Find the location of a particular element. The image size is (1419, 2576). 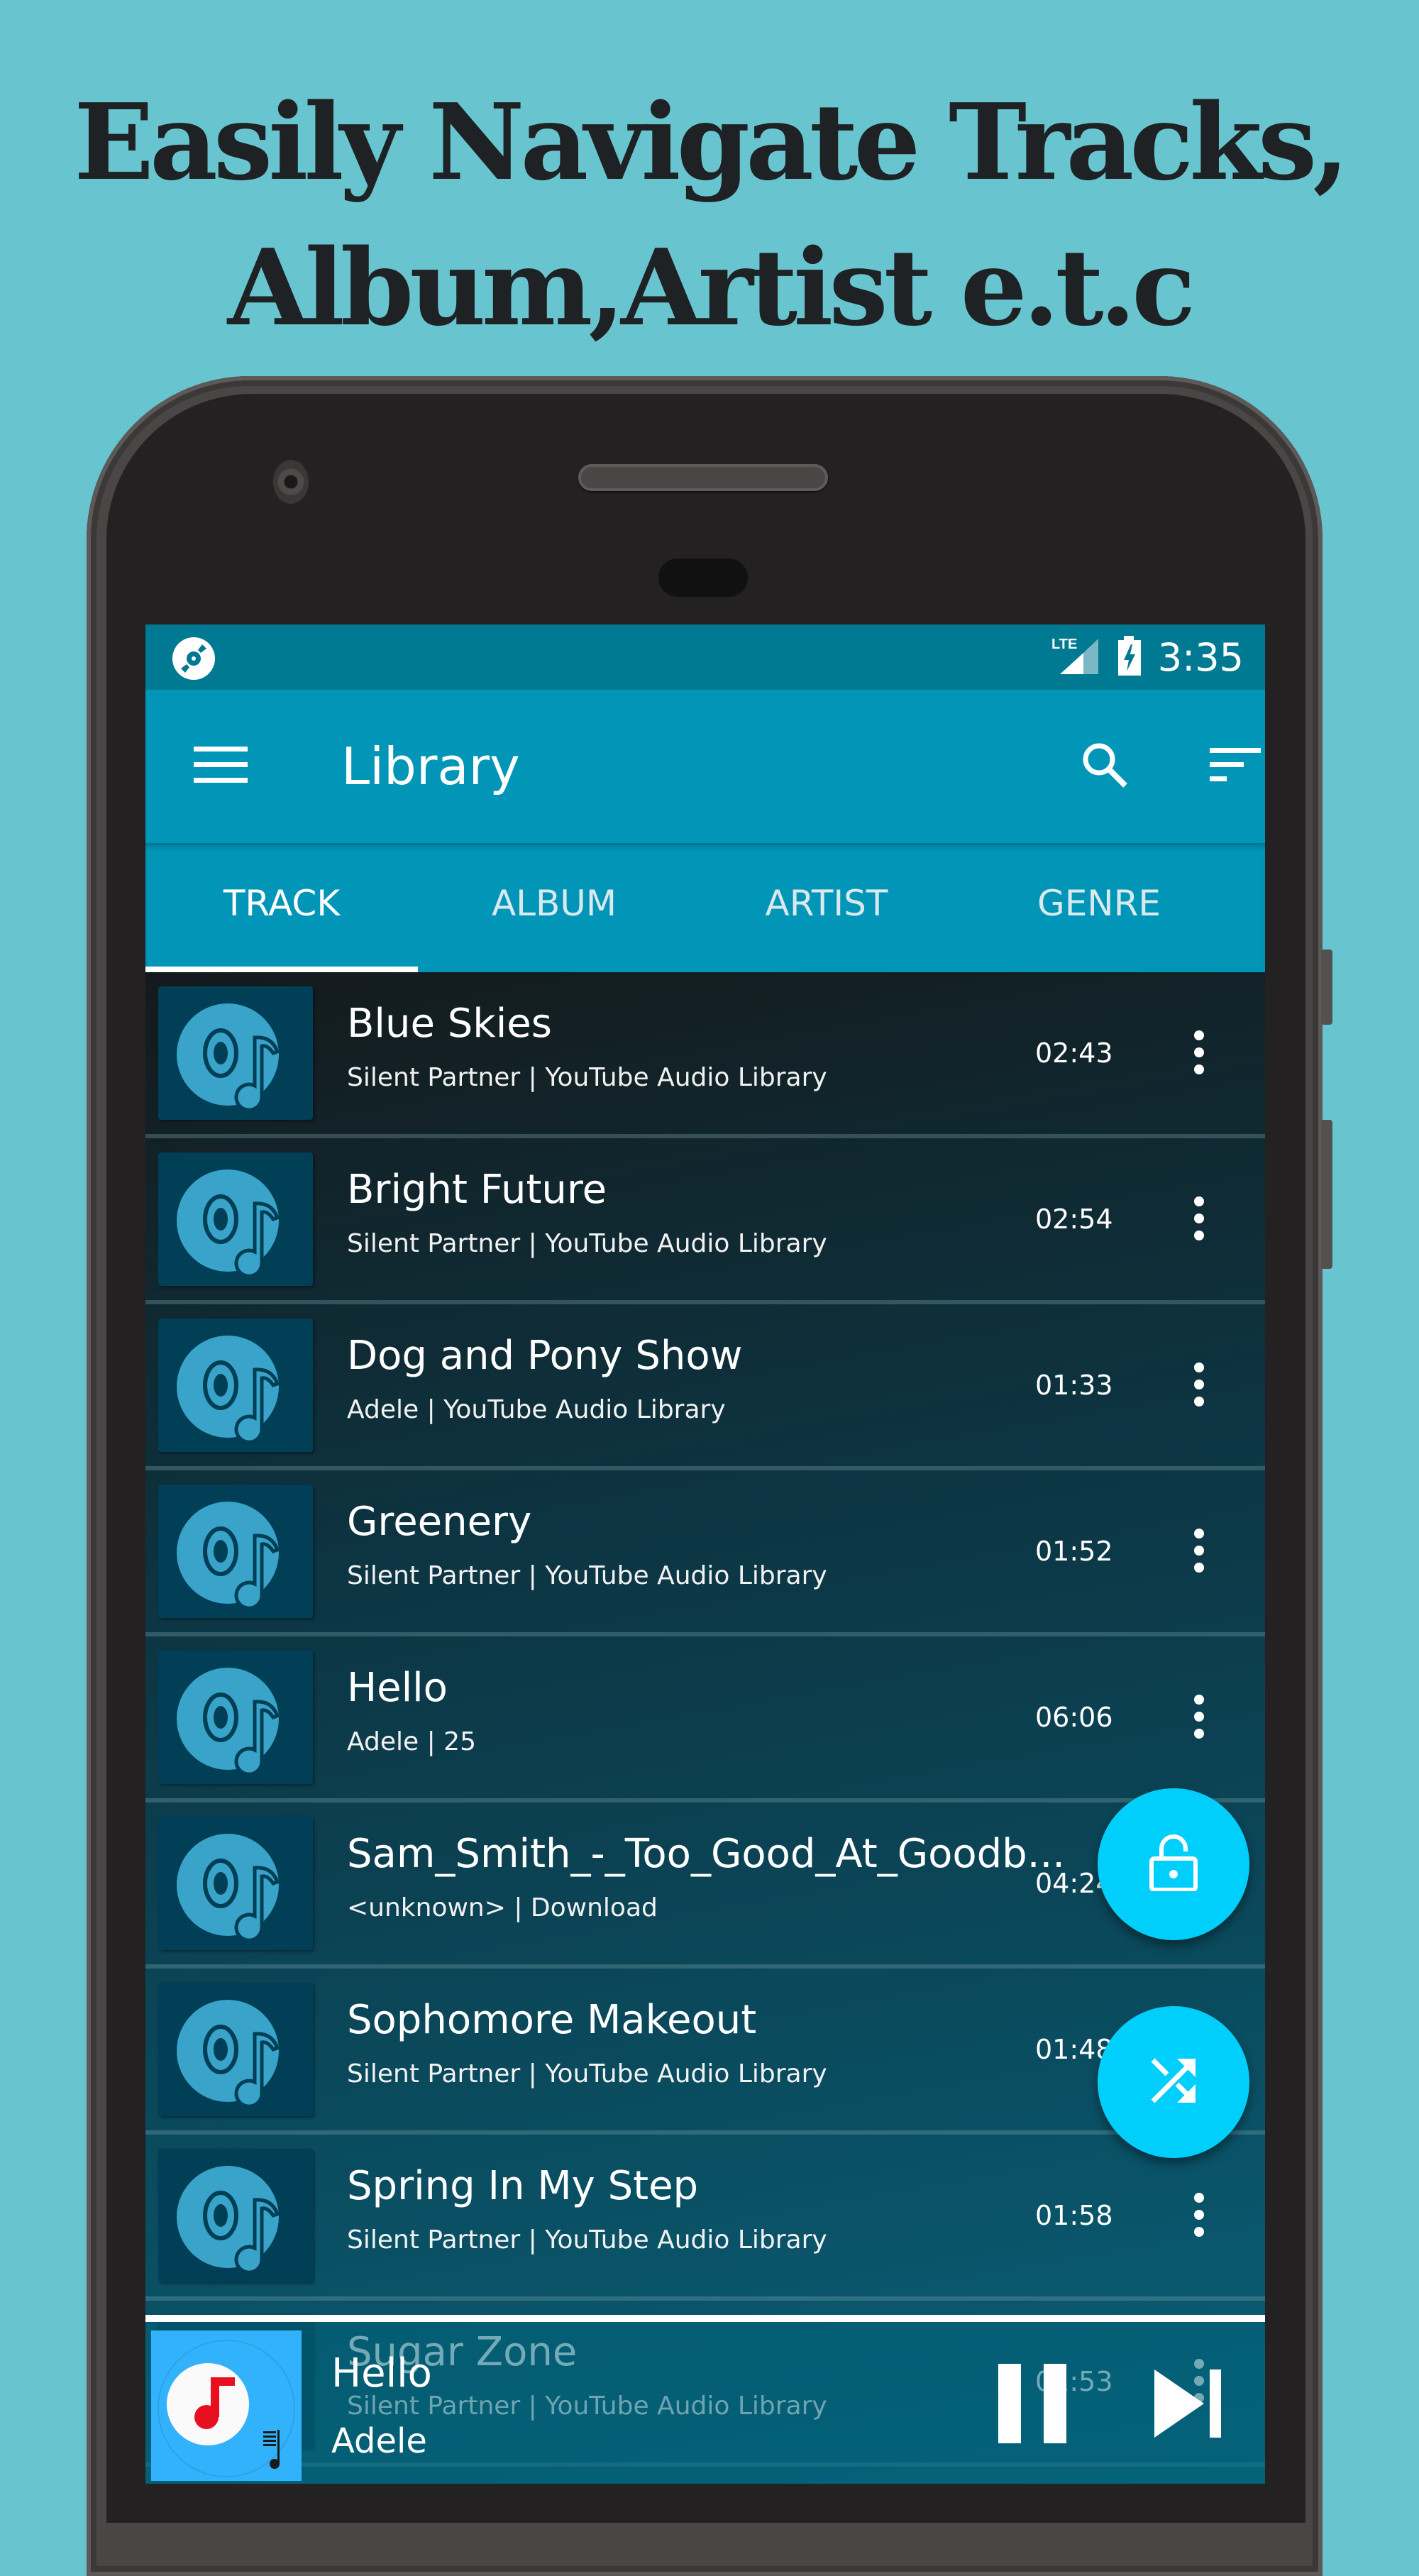

disc-icon is located at coordinates (193, 658).